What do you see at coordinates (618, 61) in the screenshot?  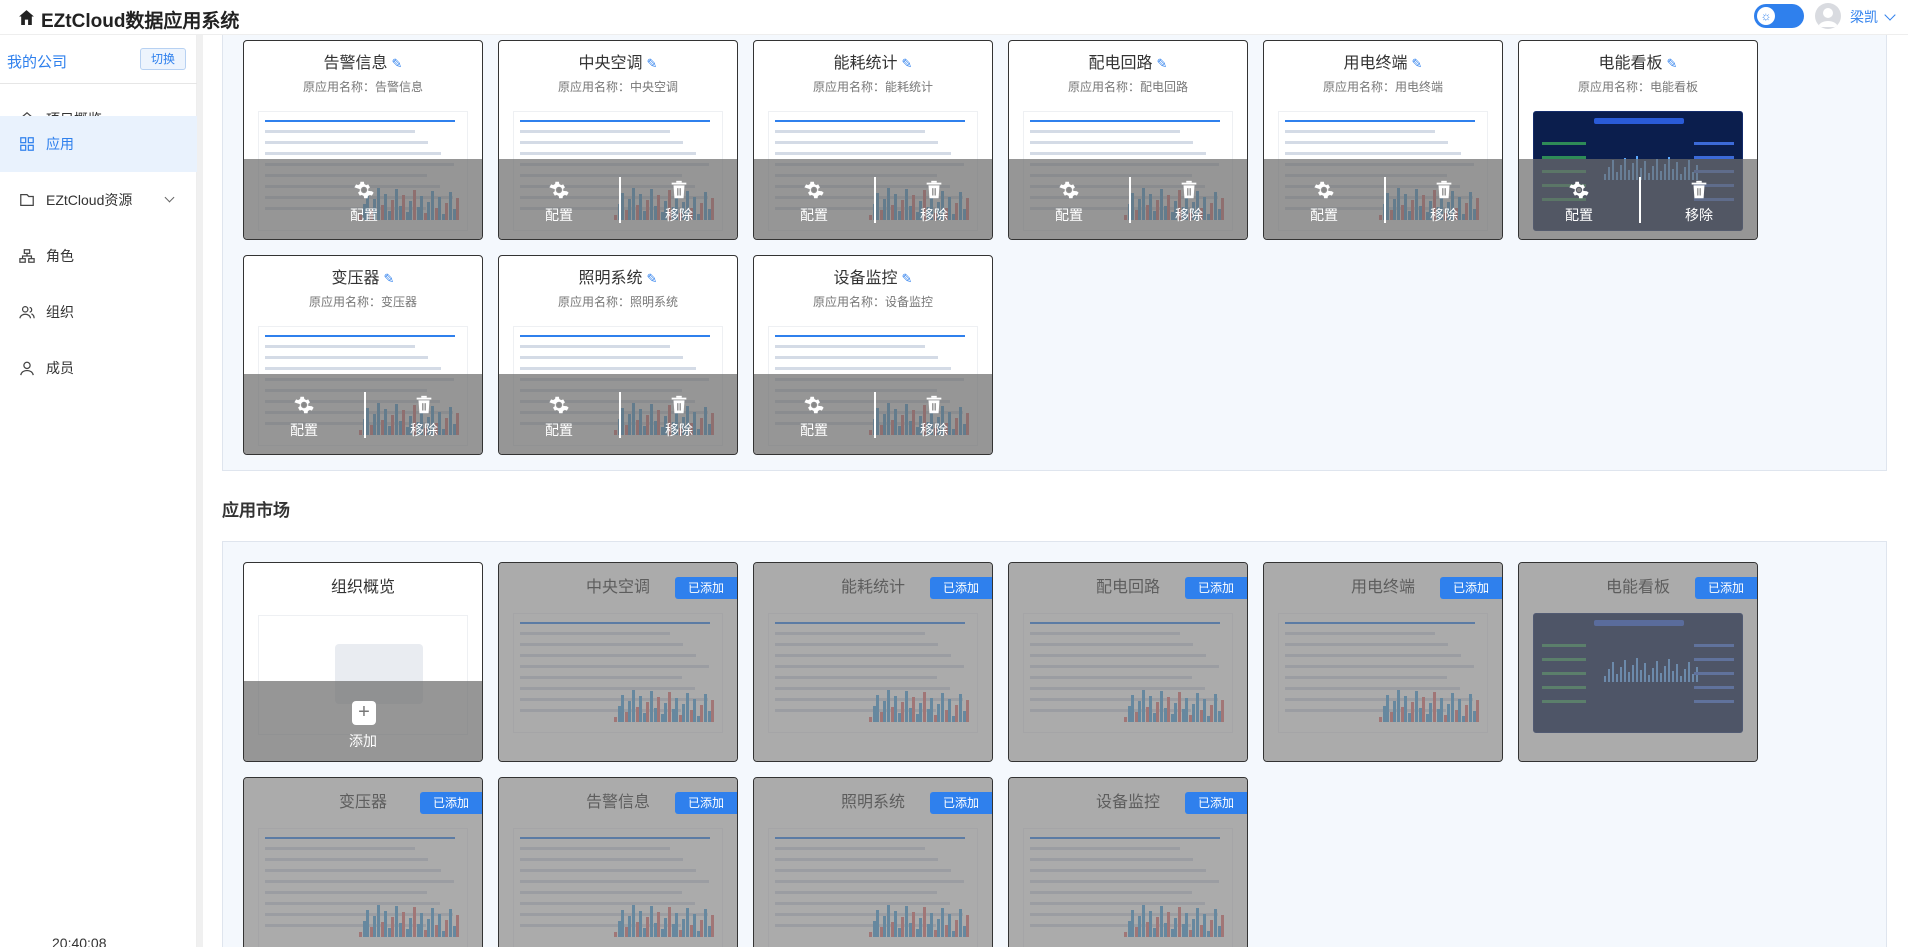 I see `app-title: 中央空调 ✎` at bounding box center [618, 61].